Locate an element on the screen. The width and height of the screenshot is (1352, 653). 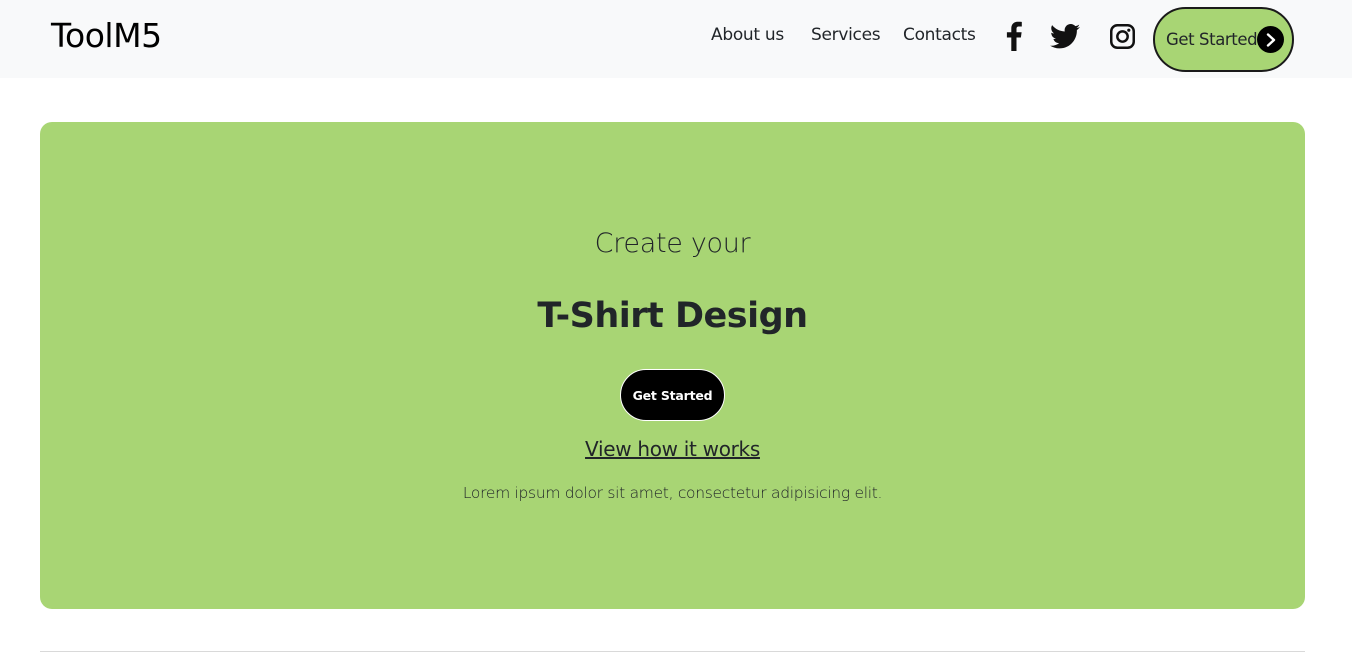
hero-get-started-button: Get Started is located at coordinates (672, 395).